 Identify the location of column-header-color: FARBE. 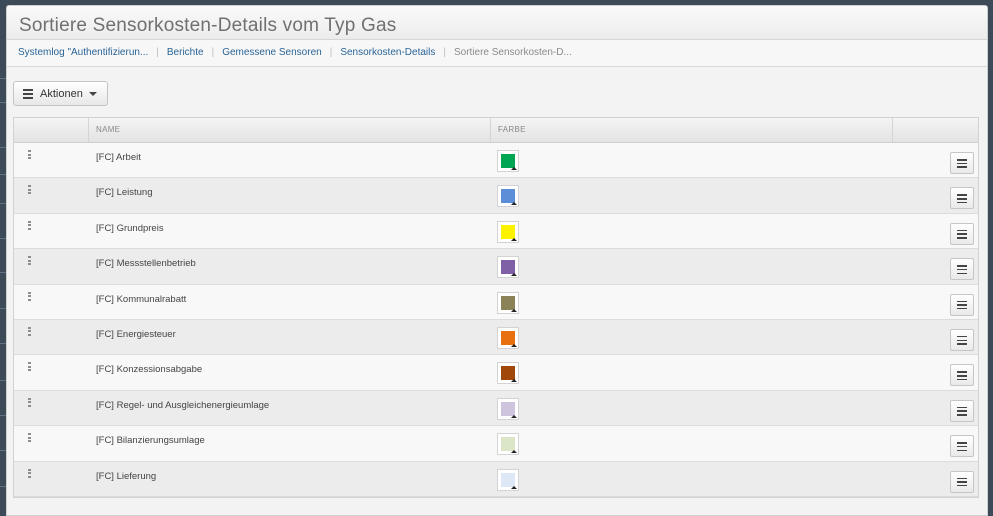
(692, 130).